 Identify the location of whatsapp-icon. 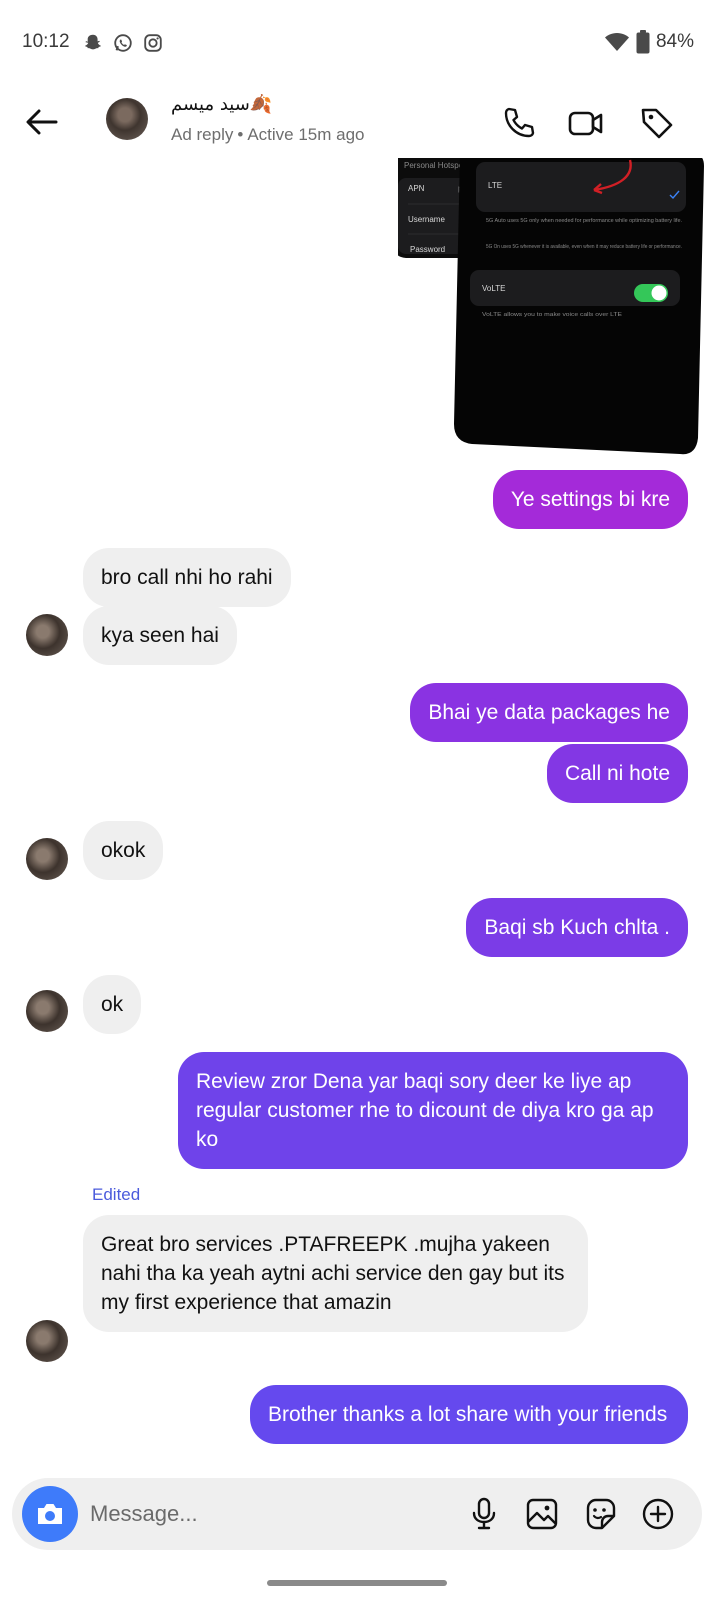
(123, 43).